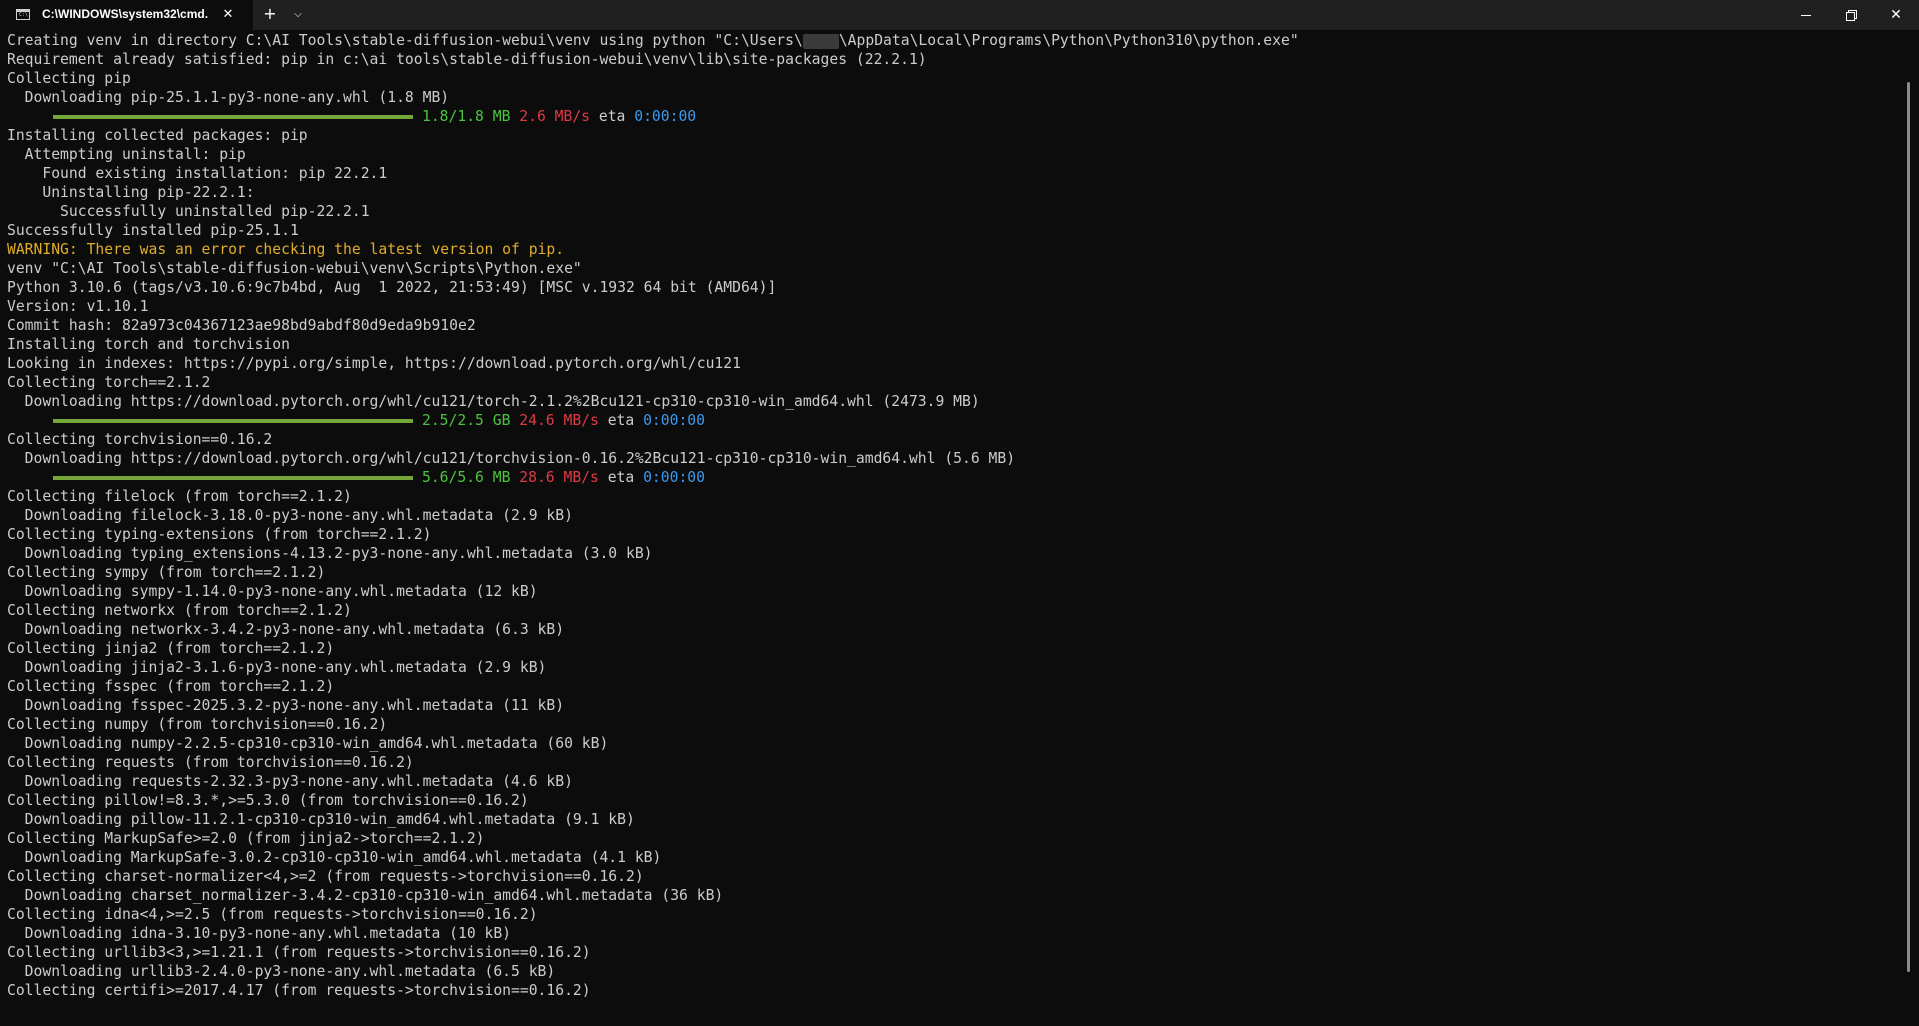 Image resolution: width=1919 pixels, height=1026 pixels. Describe the element at coordinates (959, 15) in the screenshot. I see `title-bar: C:\ C:\WINDOWS\system32\cmd. ✕ + ⌵ ✕` at that location.